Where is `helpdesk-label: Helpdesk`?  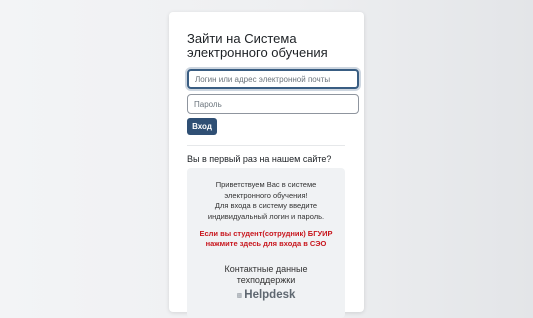
helpdesk-label: Helpdesk is located at coordinates (270, 295).